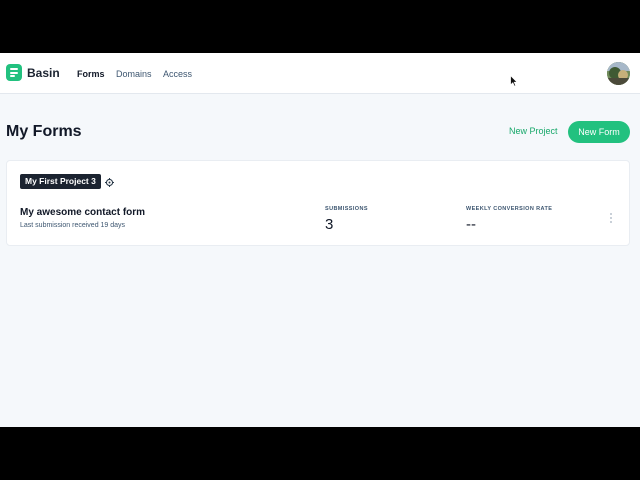 The image size is (640, 480). What do you see at coordinates (73, 225) in the screenshot?
I see `last-submission-text: Last submission received 19 days` at bounding box center [73, 225].